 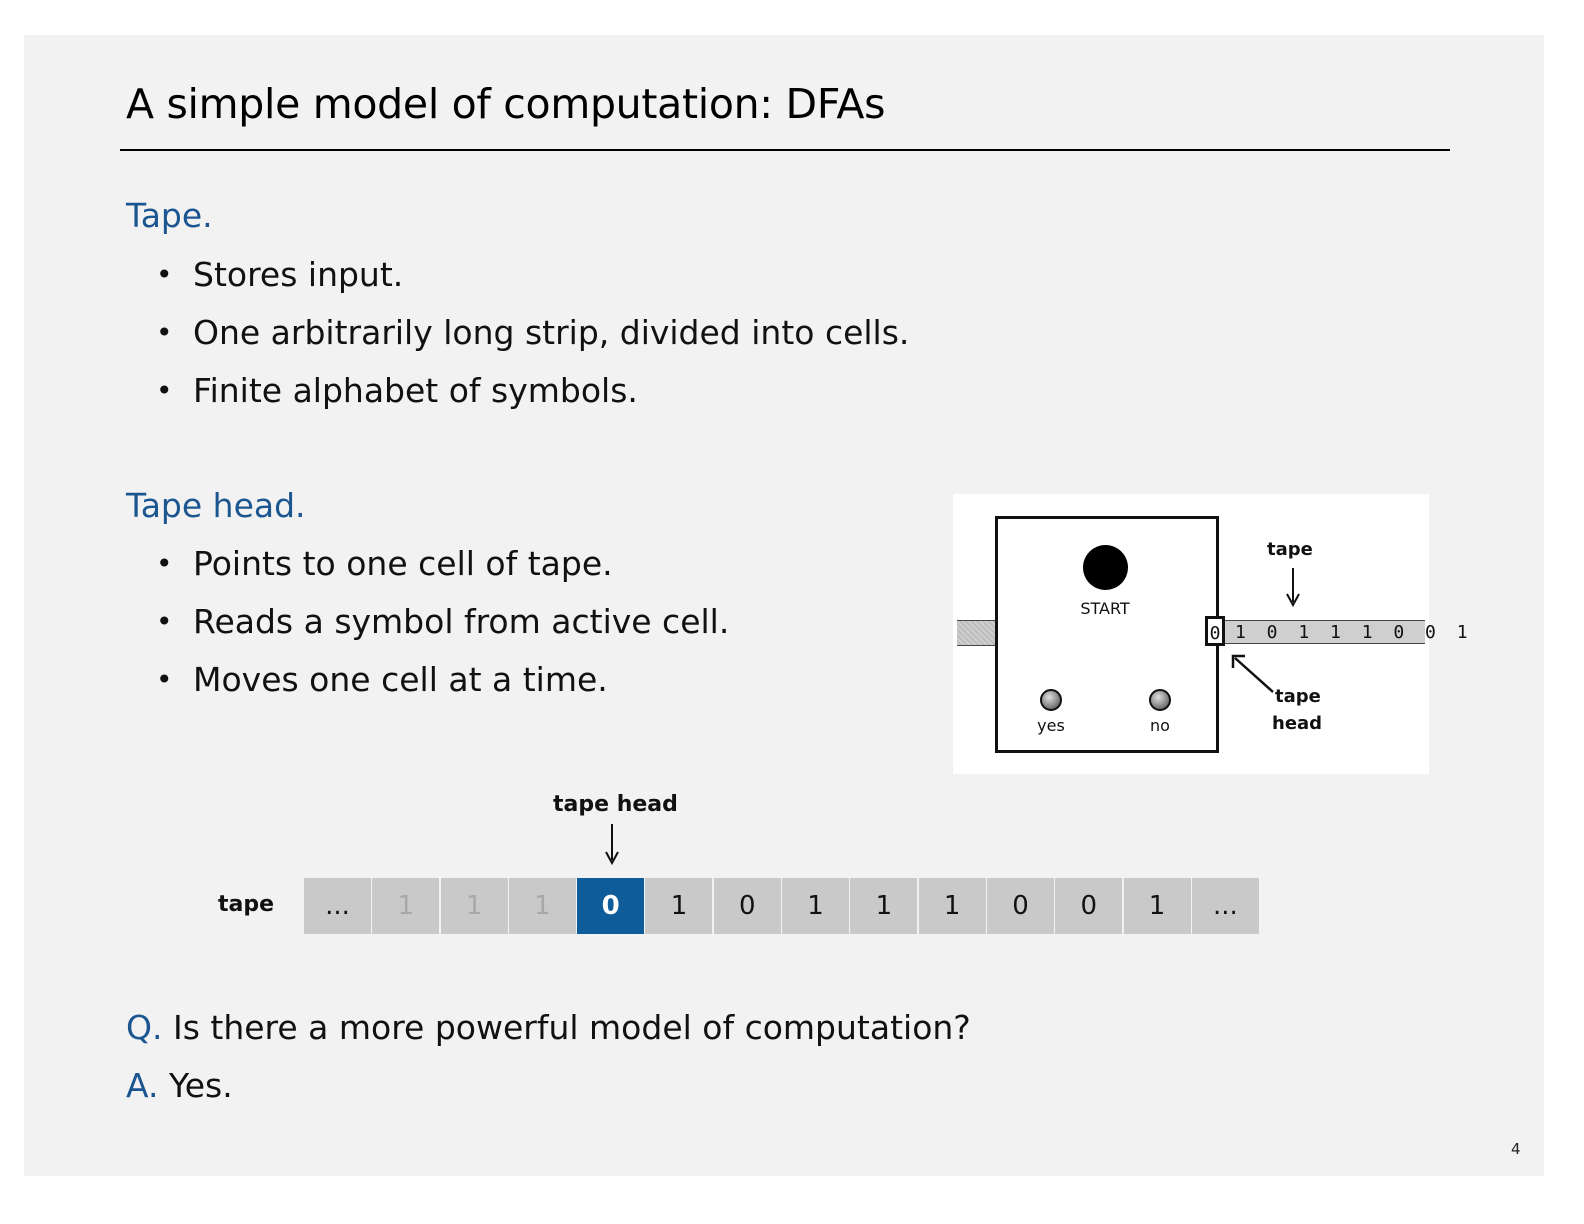 What do you see at coordinates (169, 215) in the screenshot?
I see `tape-heading: Tape.` at bounding box center [169, 215].